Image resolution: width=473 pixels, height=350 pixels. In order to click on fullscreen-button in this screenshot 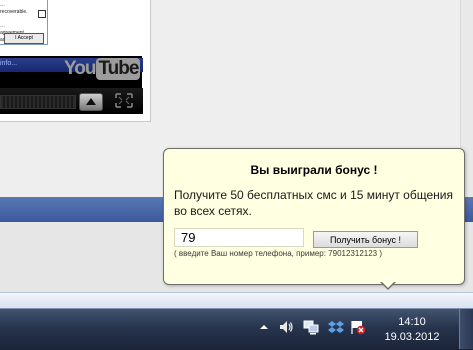, I will do `click(124, 100)`.